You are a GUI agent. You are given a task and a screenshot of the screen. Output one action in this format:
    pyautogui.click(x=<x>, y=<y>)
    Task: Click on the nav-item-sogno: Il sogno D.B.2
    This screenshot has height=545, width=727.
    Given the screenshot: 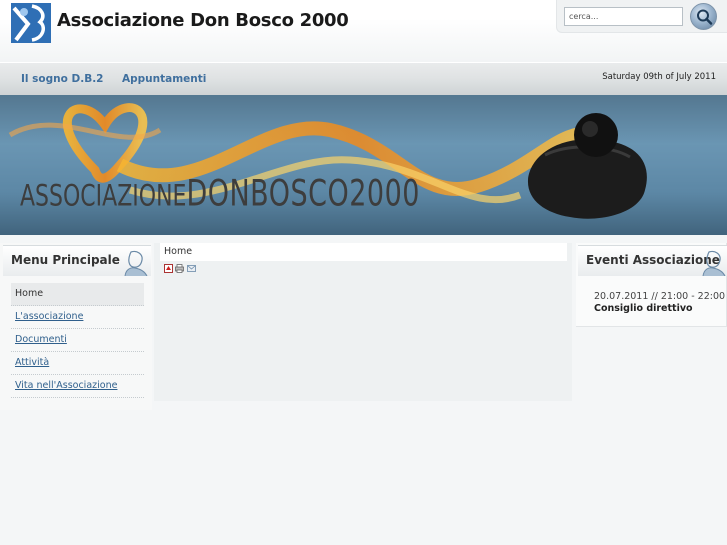 What is the action you would take?
    pyautogui.click(x=62, y=79)
    